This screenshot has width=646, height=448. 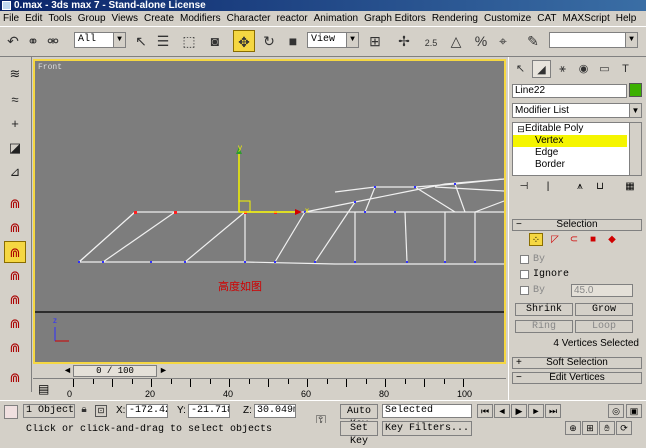 I want to click on menu-item-character: Character, so click(x=249, y=18).